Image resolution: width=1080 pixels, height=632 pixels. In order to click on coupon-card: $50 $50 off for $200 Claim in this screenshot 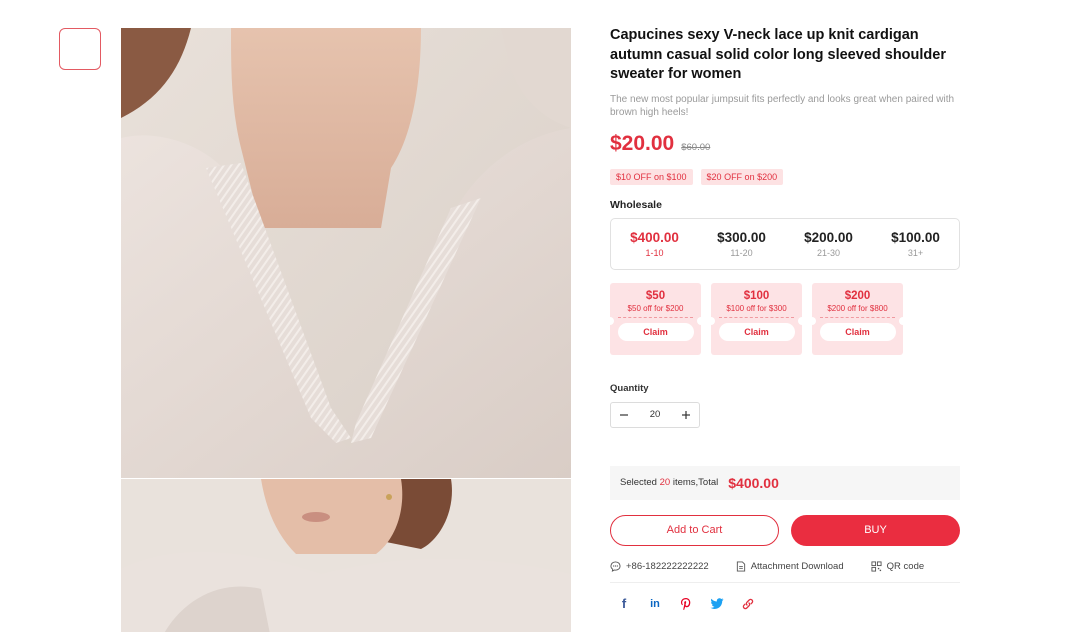, I will do `click(655, 318)`.